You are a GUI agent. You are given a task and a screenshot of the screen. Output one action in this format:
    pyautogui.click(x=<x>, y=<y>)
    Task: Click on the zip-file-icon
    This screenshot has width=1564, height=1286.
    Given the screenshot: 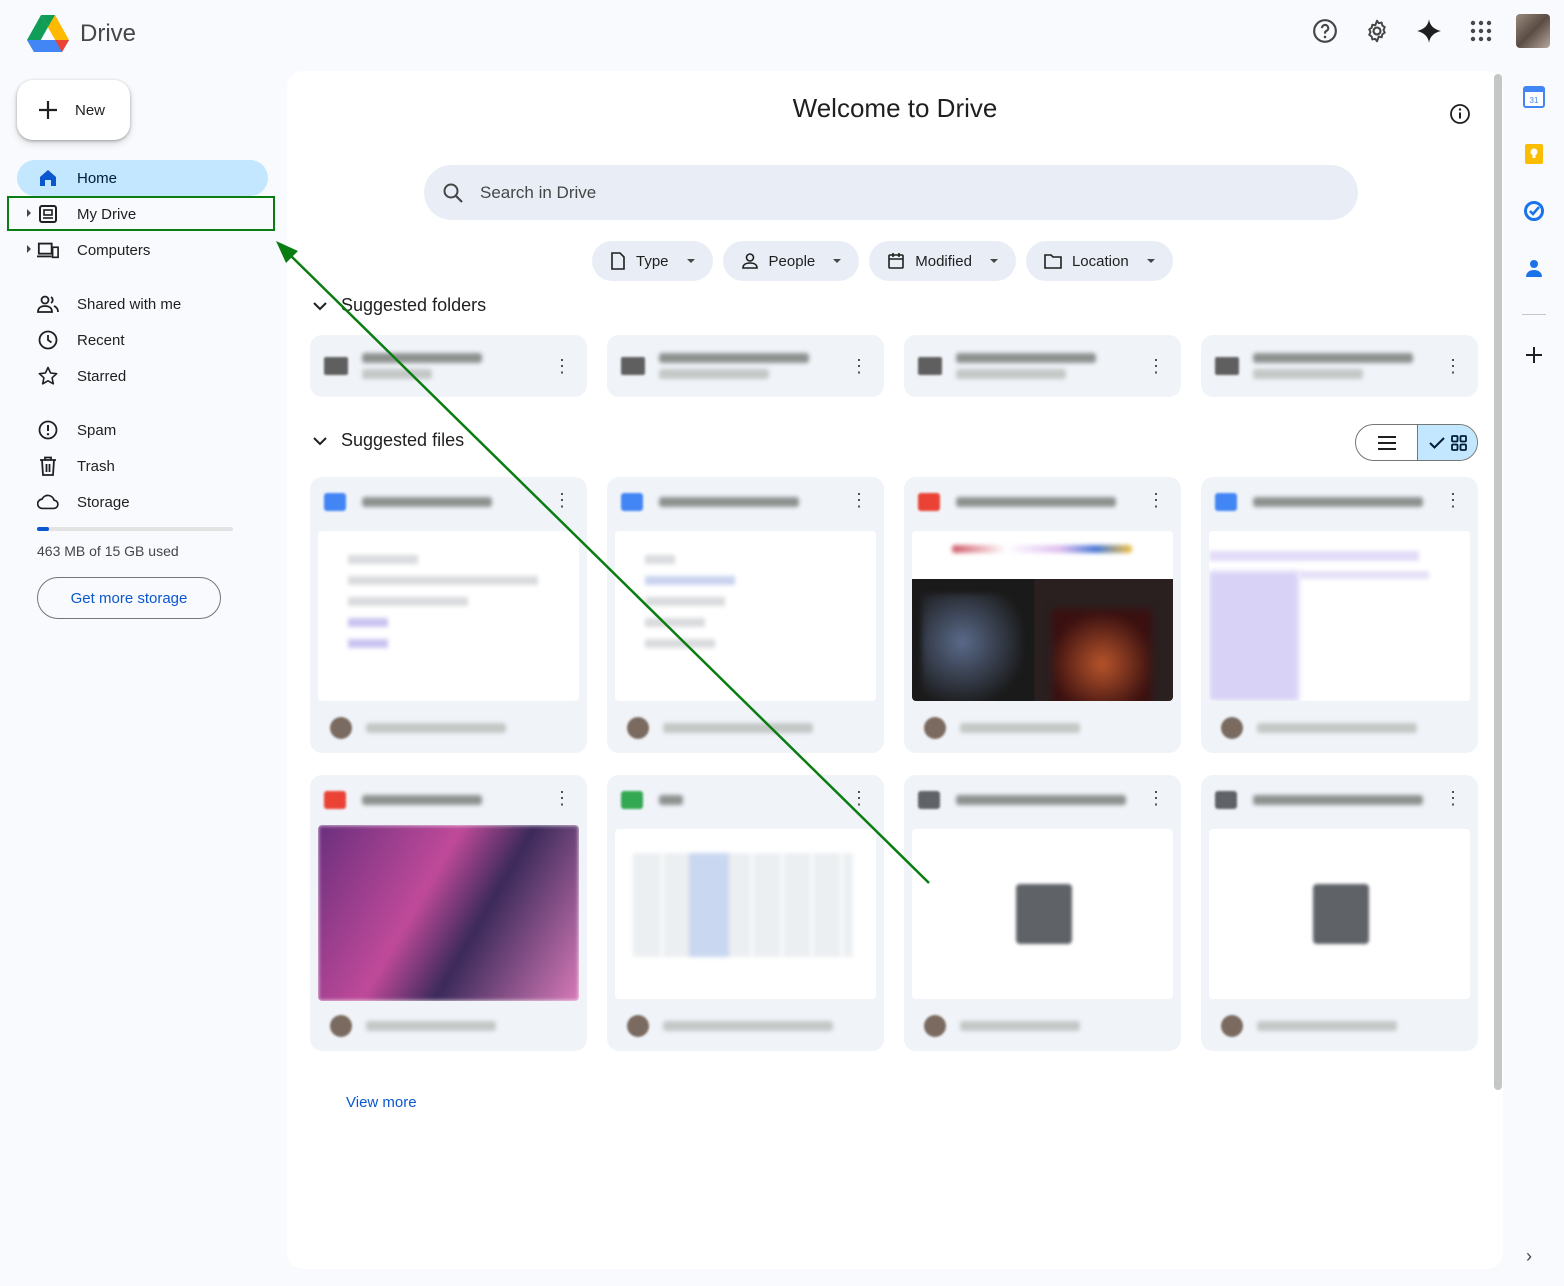 What is the action you would take?
    pyautogui.click(x=1226, y=800)
    